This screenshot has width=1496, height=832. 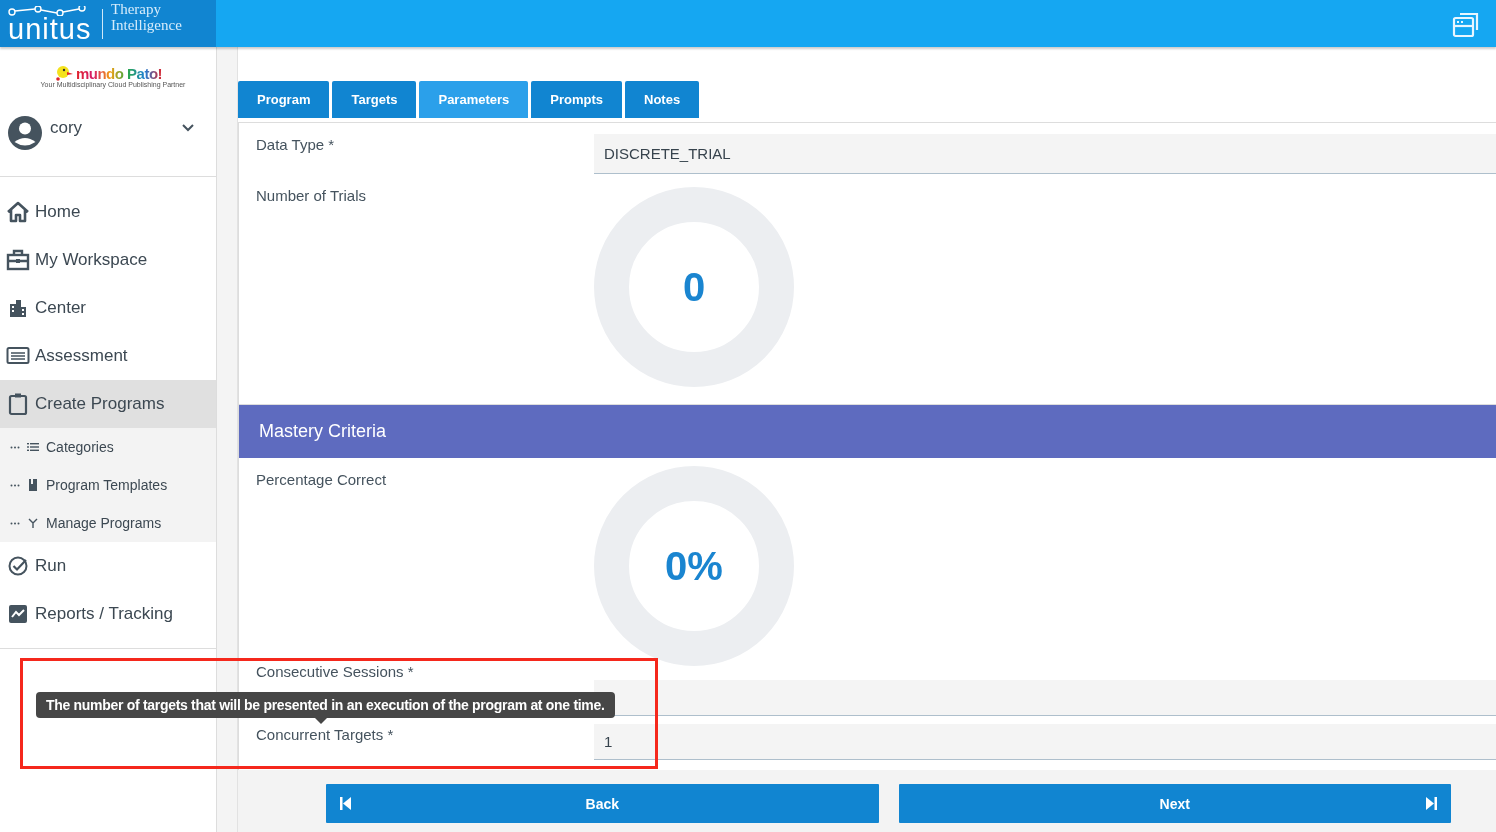 What do you see at coordinates (108, 447) in the screenshot?
I see `nav-subitem: Categories` at bounding box center [108, 447].